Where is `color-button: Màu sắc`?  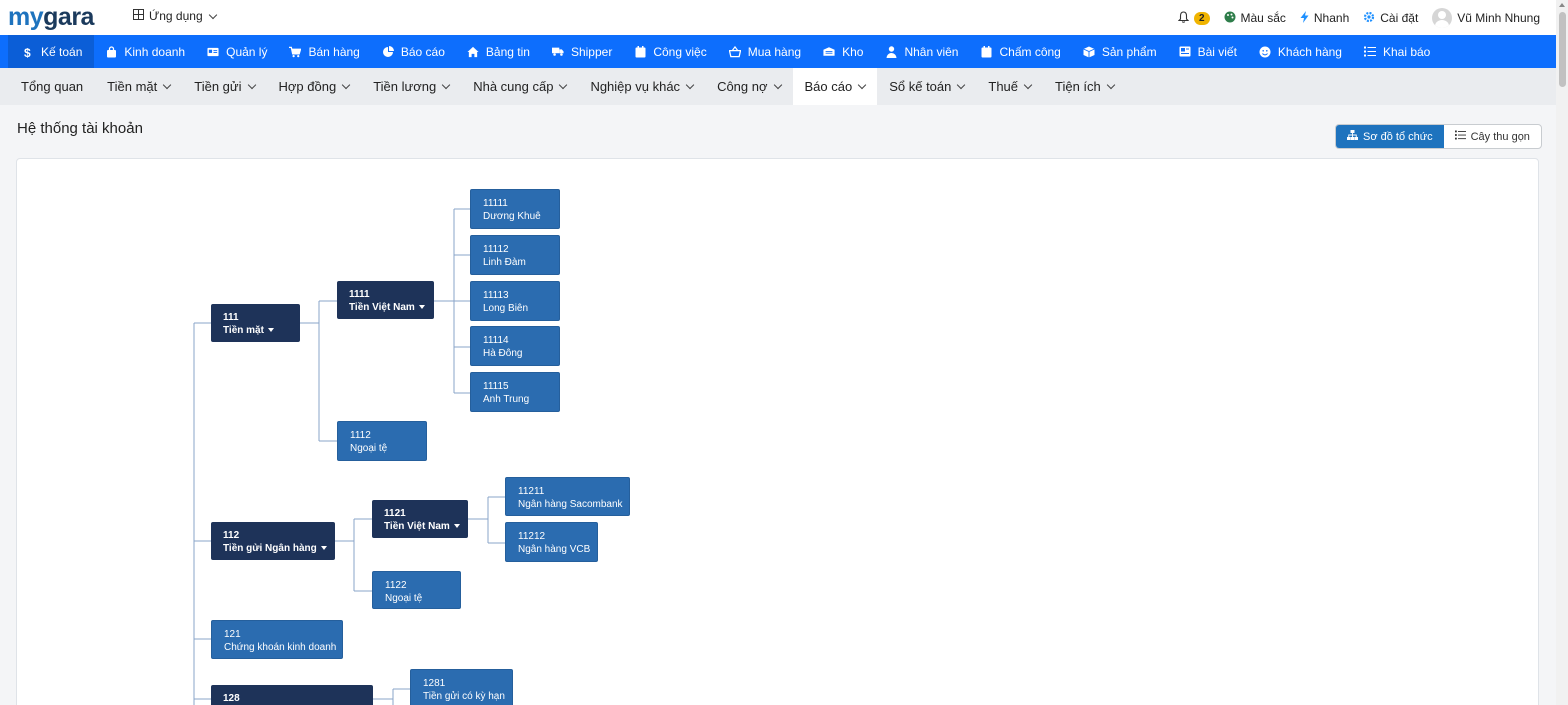 color-button: Màu sắc is located at coordinates (1255, 18).